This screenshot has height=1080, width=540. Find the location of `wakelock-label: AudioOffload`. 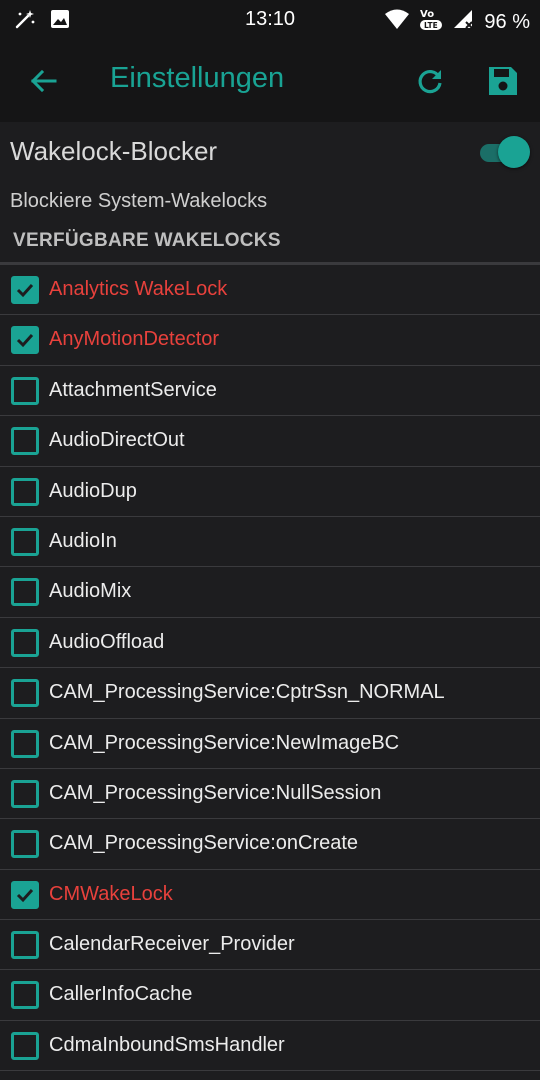

wakelock-label: AudioOffload is located at coordinates (107, 641).